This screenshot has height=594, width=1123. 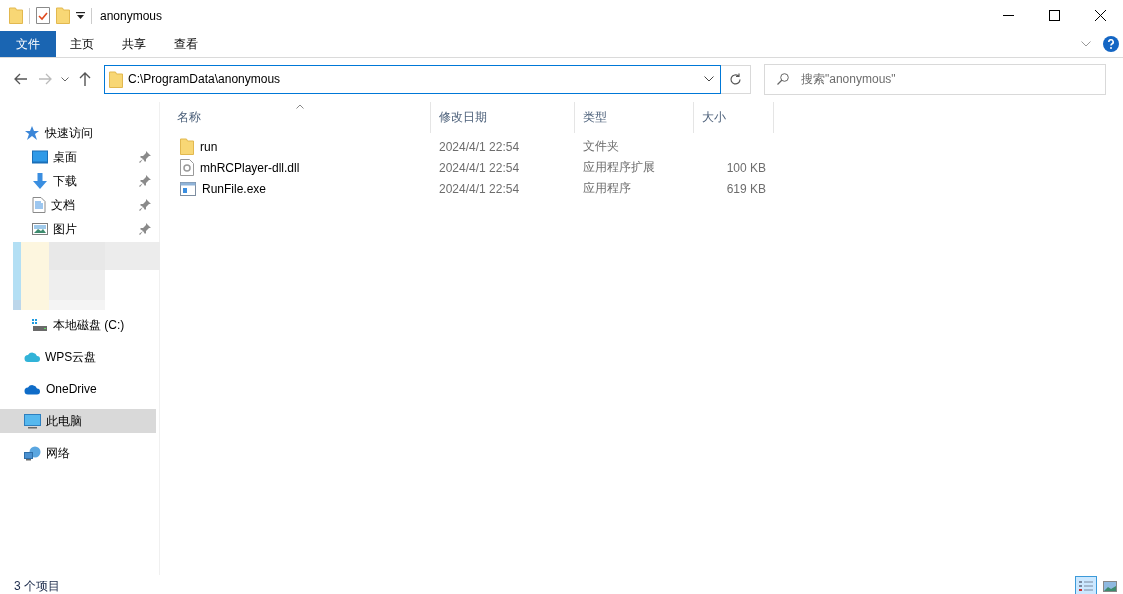 I want to click on sidebar-item: WPS云盘, so click(x=79, y=357).